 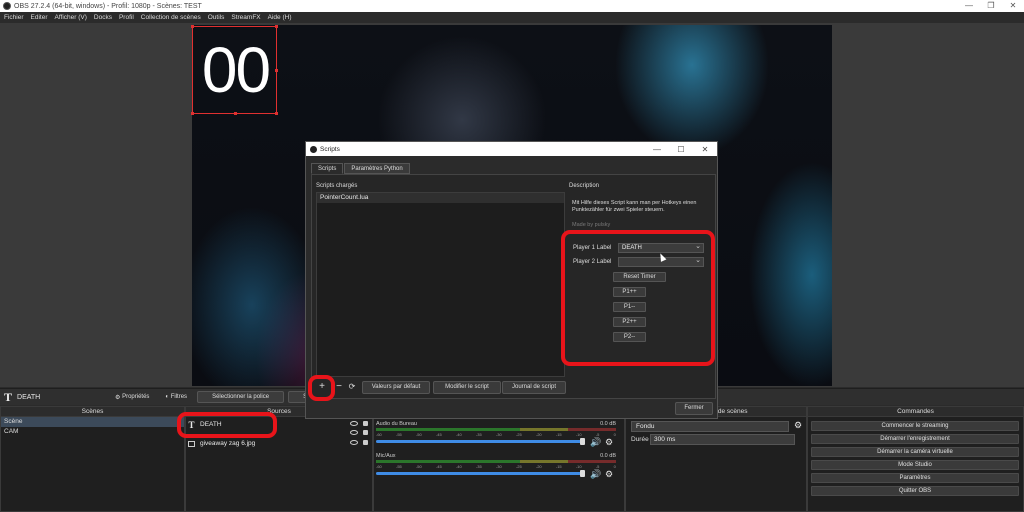 What do you see at coordinates (591, 225) in the screenshot?
I see `script-author: Made by pulsky` at bounding box center [591, 225].